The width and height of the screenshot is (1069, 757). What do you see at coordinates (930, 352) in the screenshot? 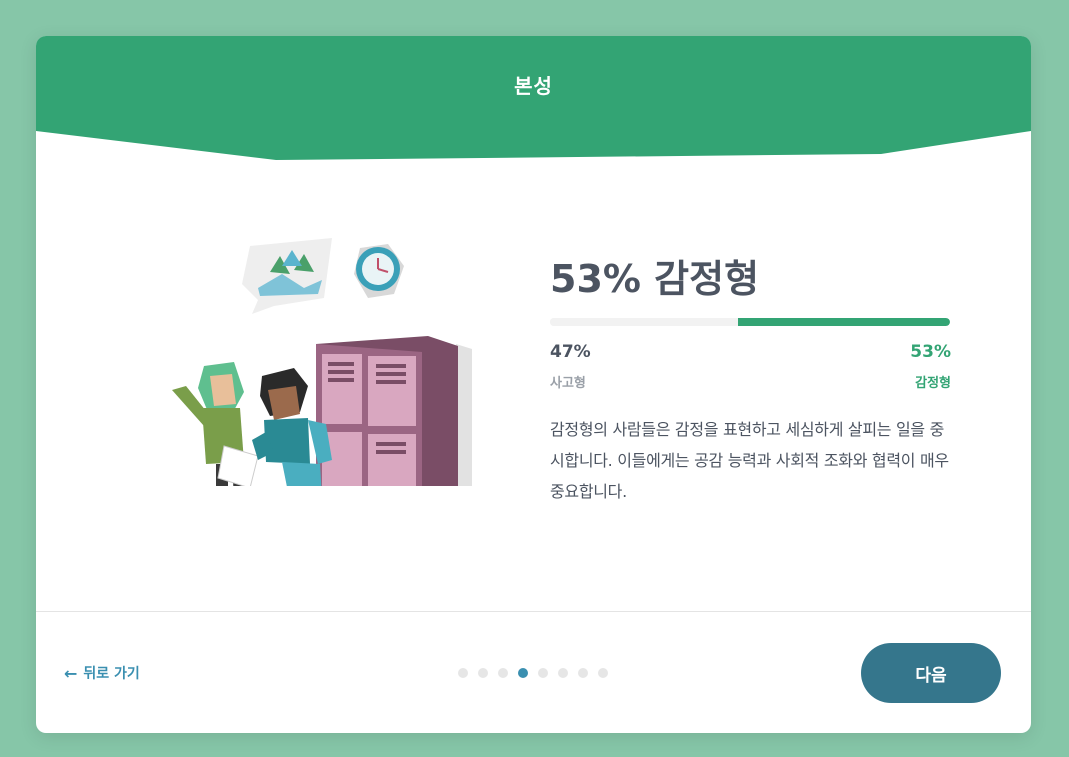
I see `right-percent: 53%` at bounding box center [930, 352].